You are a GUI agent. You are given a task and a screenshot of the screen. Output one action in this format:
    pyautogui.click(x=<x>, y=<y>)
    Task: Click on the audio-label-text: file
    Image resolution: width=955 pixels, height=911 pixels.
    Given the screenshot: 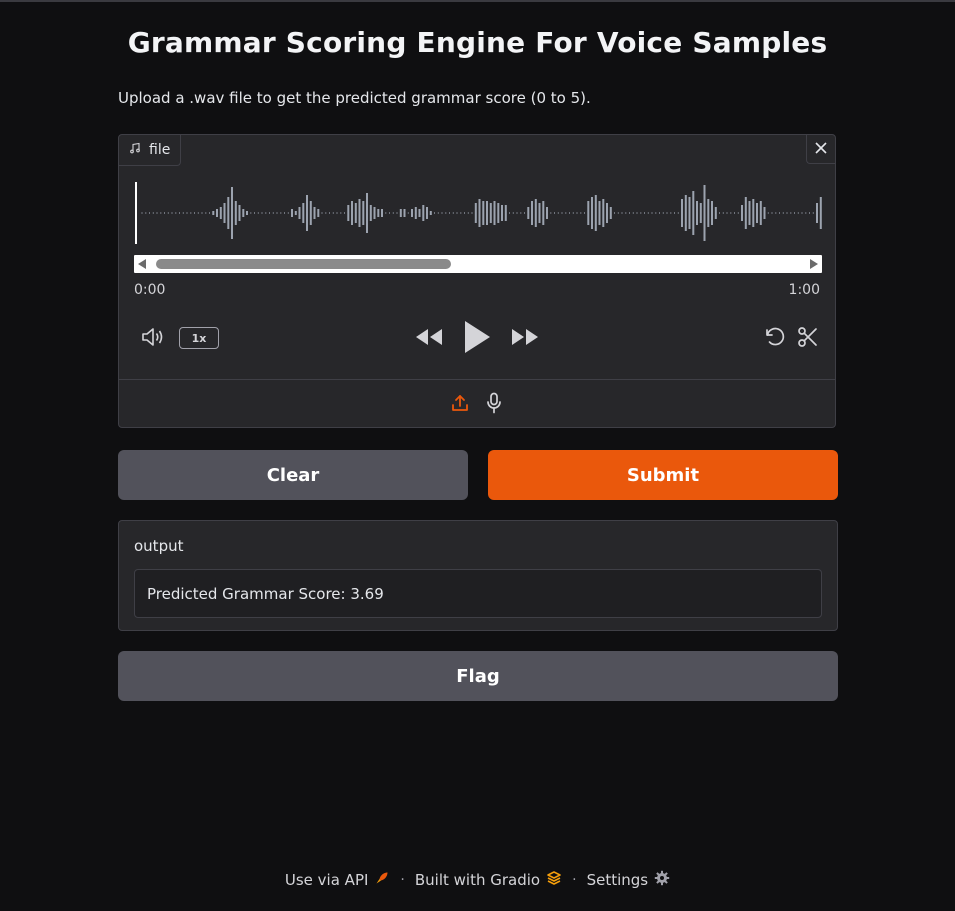 What is the action you would take?
    pyautogui.click(x=160, y=150)
    